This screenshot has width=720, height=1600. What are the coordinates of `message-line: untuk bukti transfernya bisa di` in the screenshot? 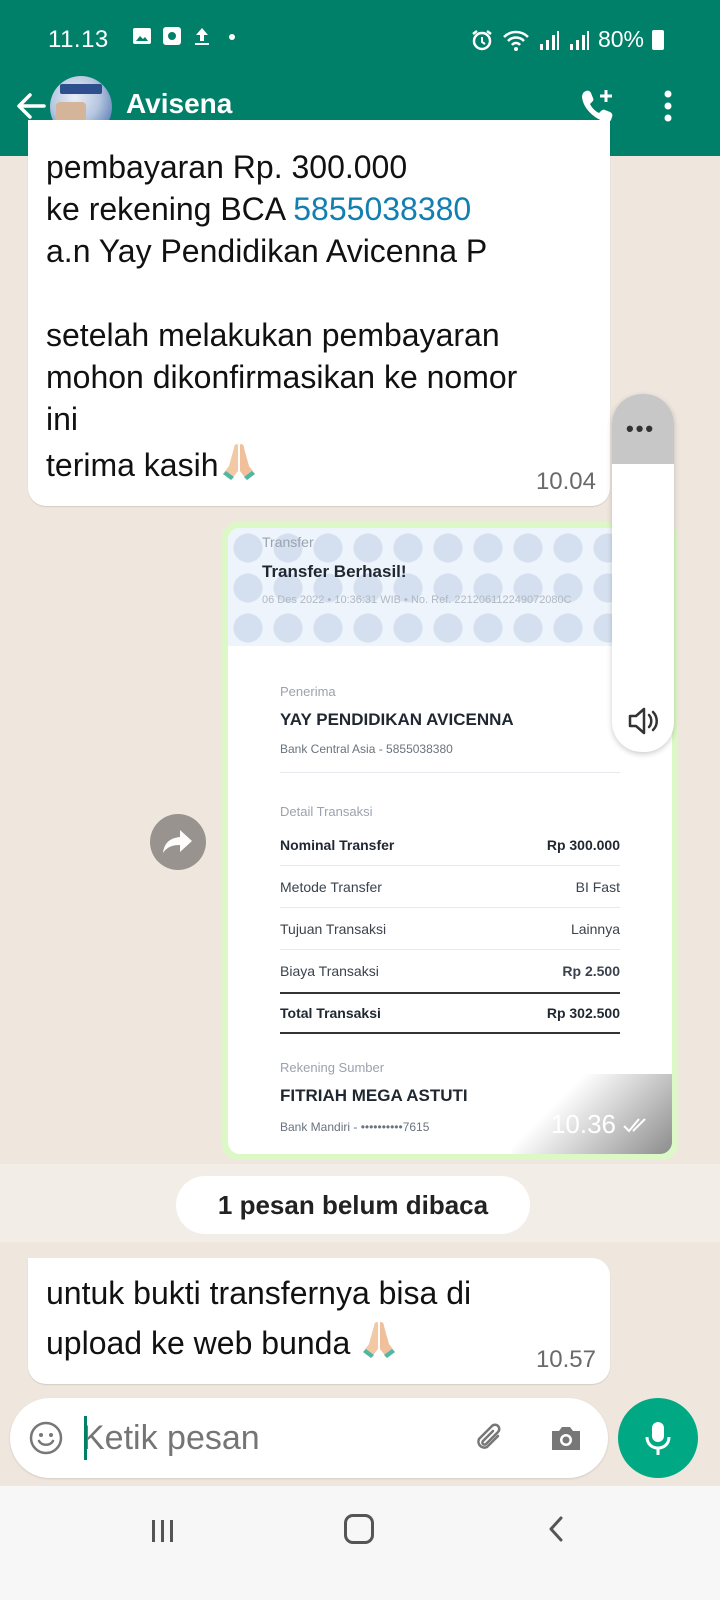 It's located at (259, 1293).